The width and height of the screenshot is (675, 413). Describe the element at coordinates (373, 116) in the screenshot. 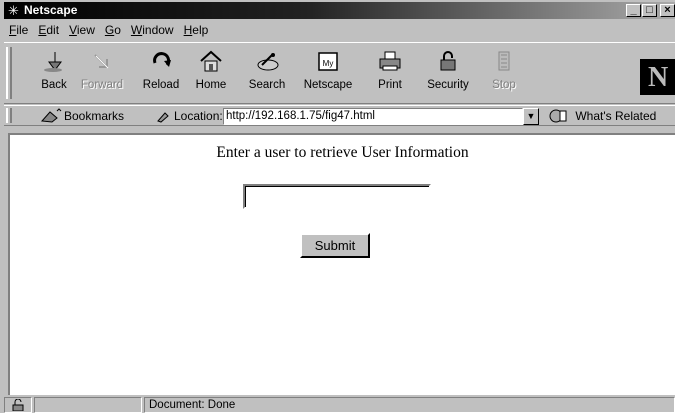

I see `url-input: http://192.168.1.75/fig47.html` at that location.